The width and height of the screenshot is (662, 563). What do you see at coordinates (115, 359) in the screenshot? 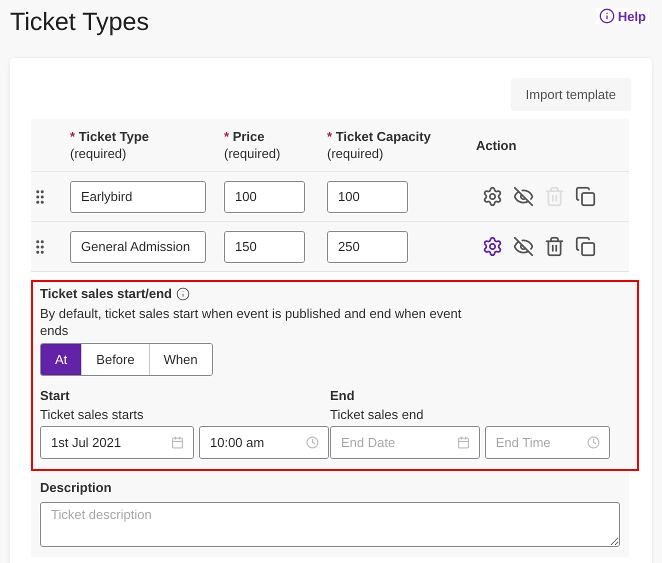
I see `mode-toggle: Before` at bounding box center [115, 359].